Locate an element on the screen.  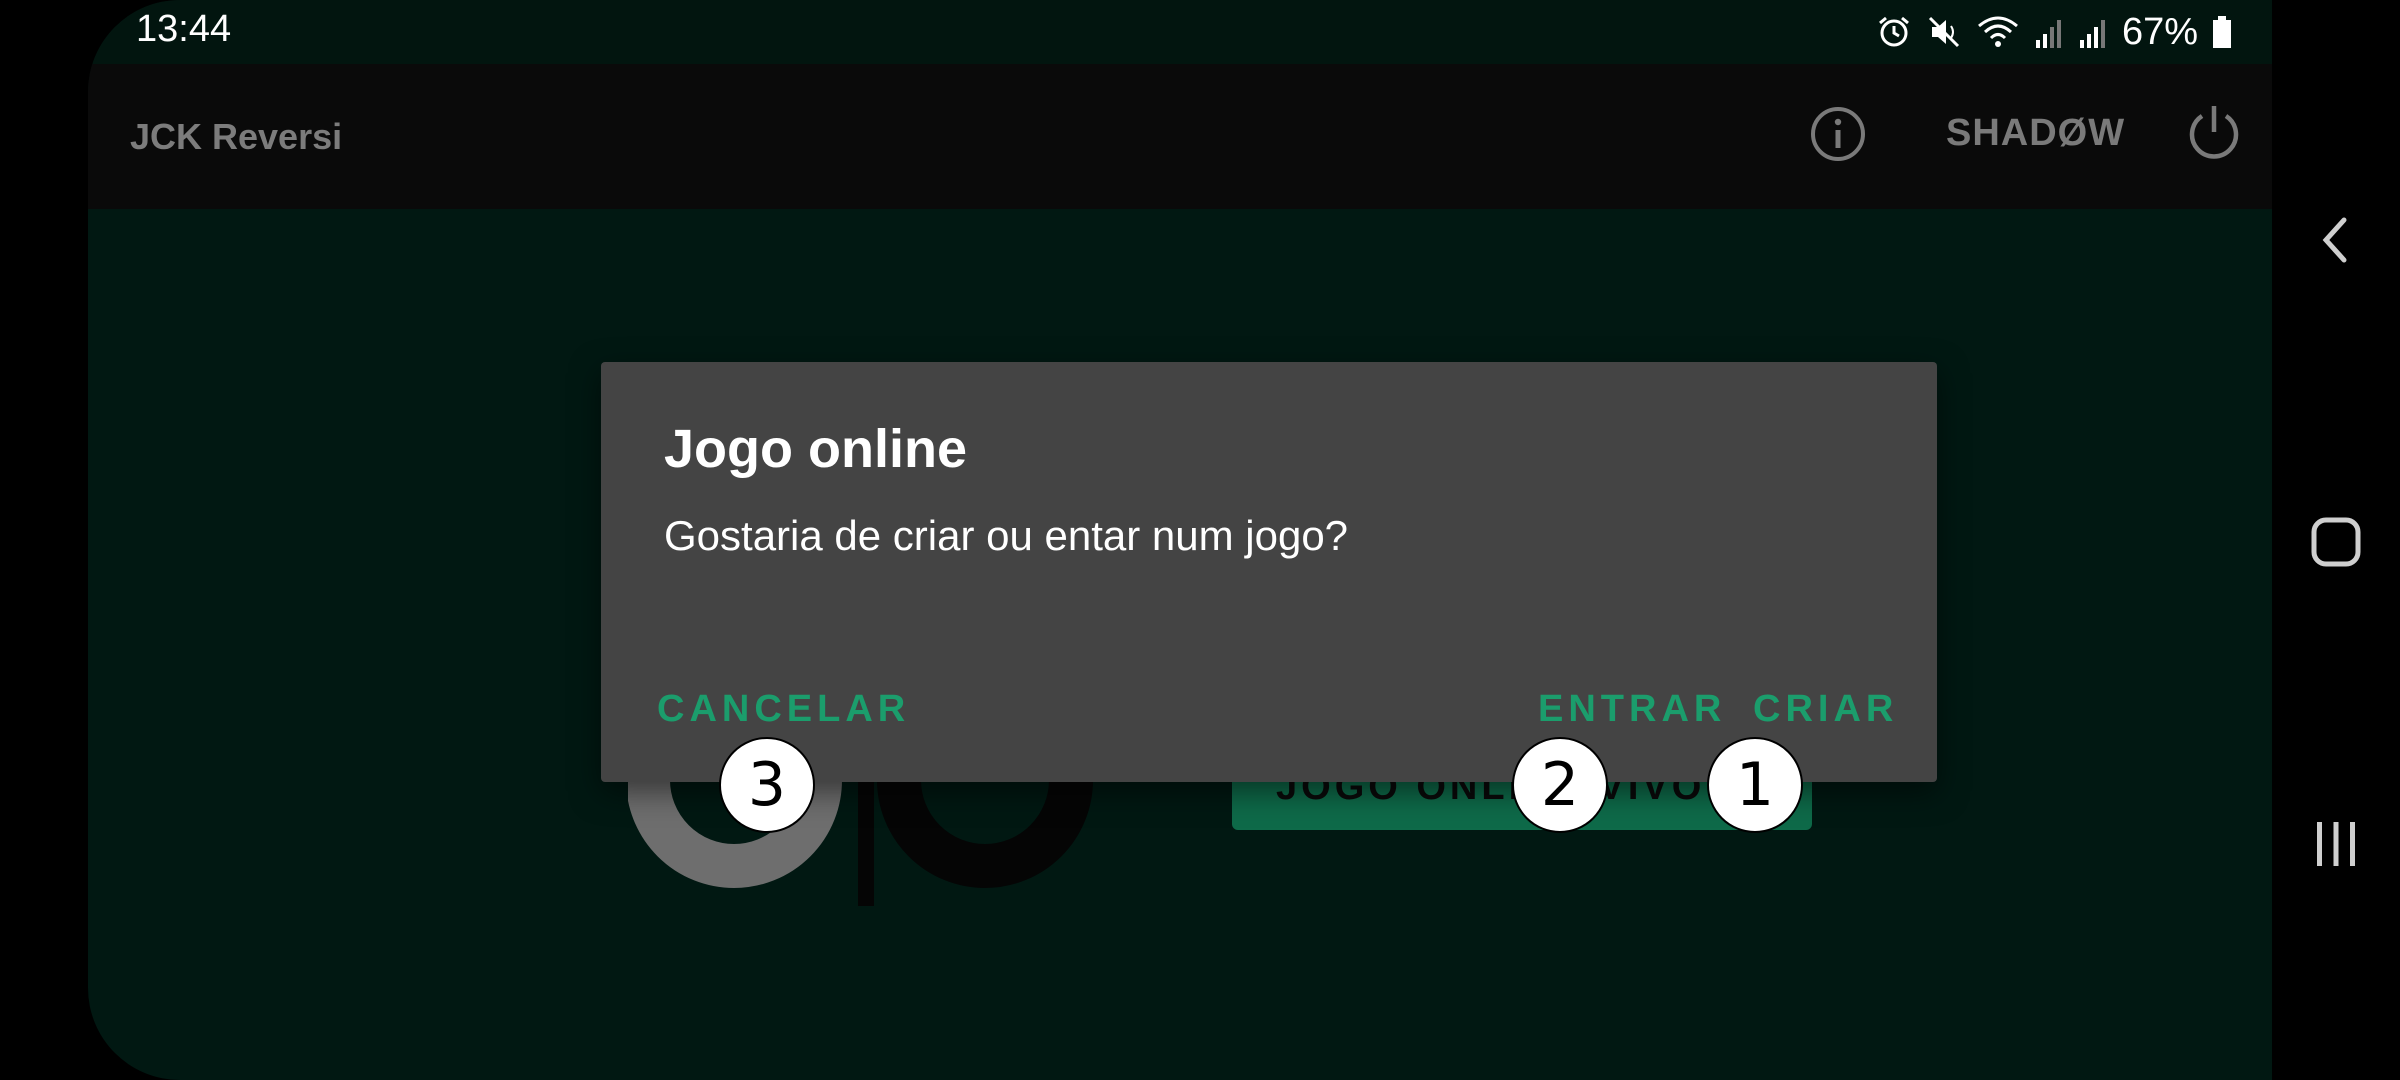
recents-icon is located at coordinates (2336, 844).